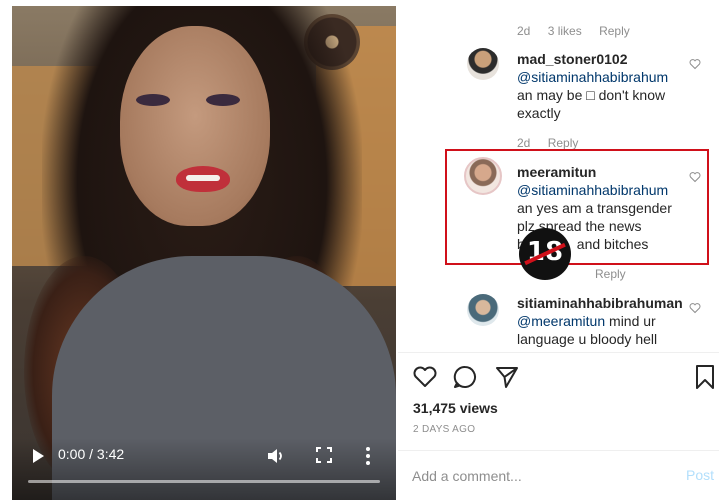  I want to click on comment-mention: @sitiaminahhabibrahum, so click(592, 77).